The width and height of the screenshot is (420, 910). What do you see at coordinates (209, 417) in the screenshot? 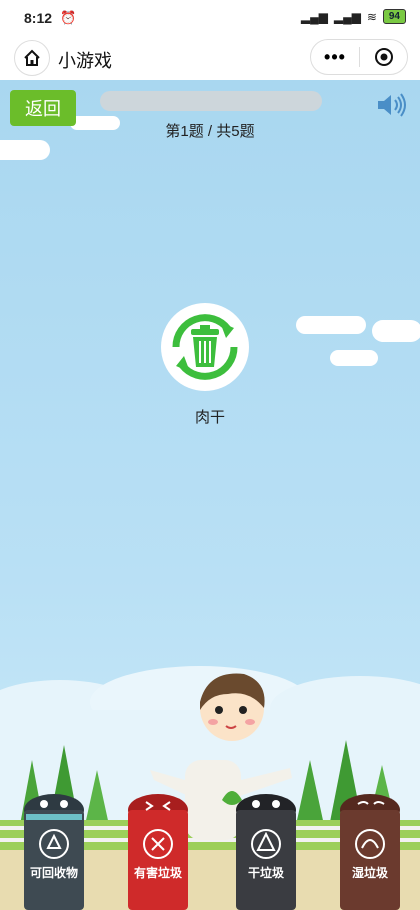
I see `item-name: 肉干` at bounding box center [209, 417].